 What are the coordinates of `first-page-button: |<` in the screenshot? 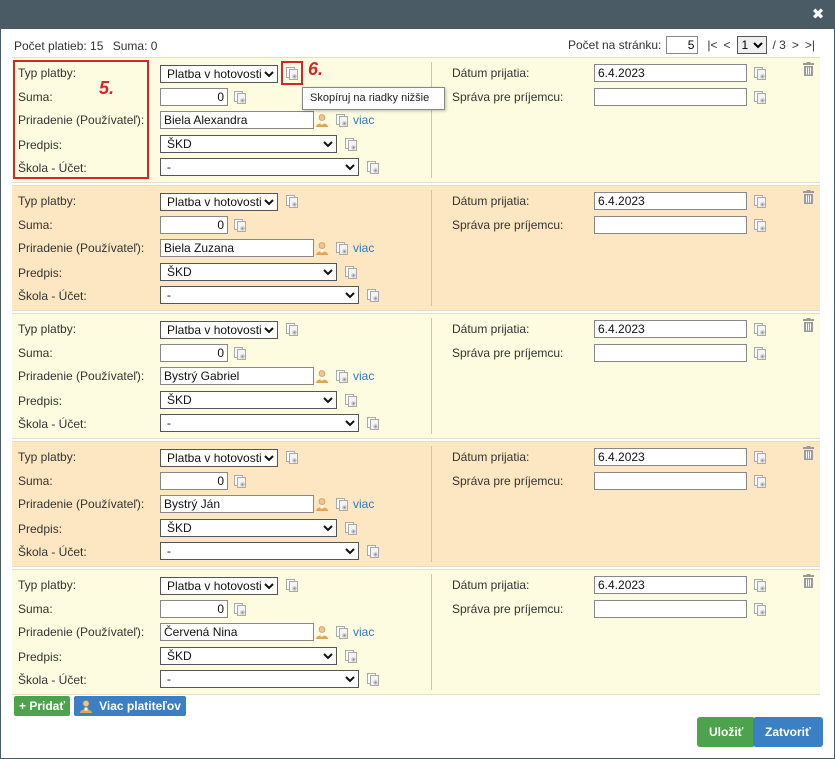 It's located at (712, 45).